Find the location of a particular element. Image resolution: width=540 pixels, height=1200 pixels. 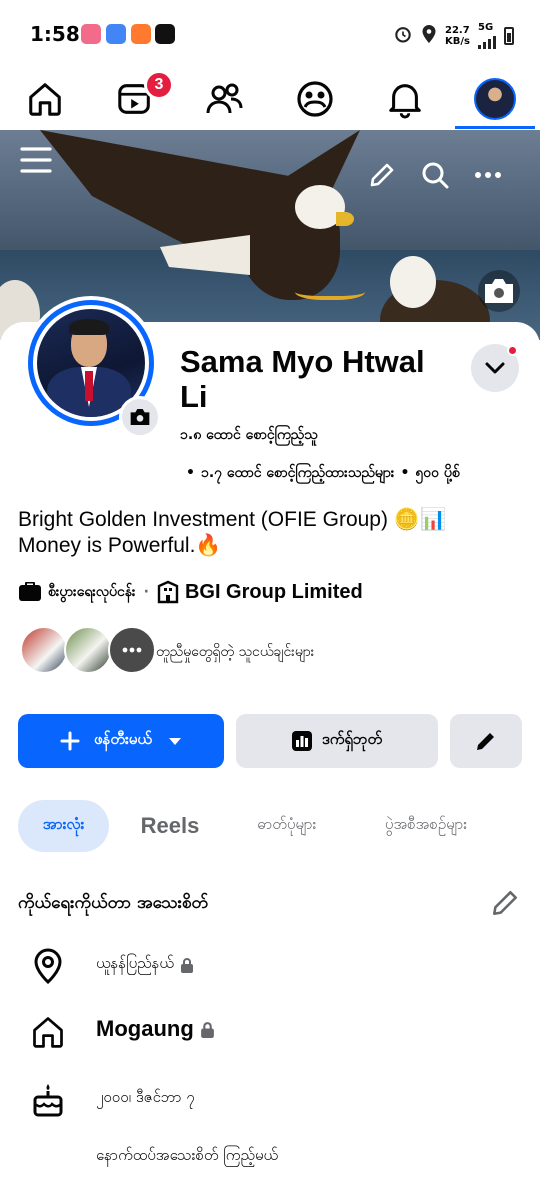

profile-avatar-small is located at coordinates (495, 99).